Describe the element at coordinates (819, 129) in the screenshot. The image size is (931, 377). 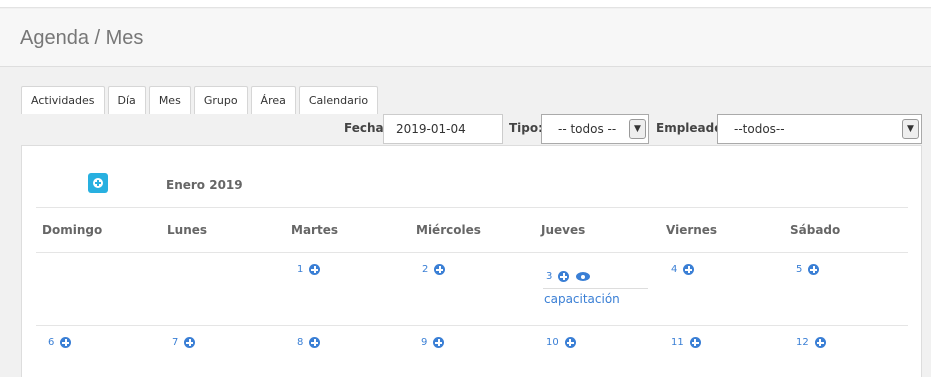
I see `empleado-select: --todos-- ▼` at that location.